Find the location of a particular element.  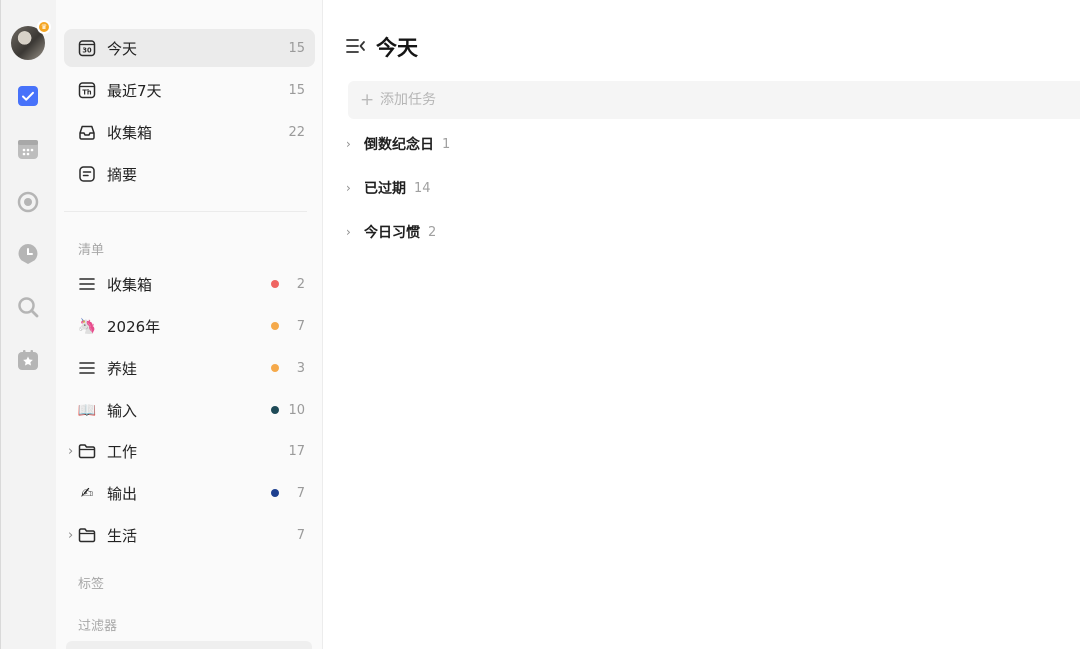

sidebar-item-list: 收集箱 2 is located at coordinates (189, 284).